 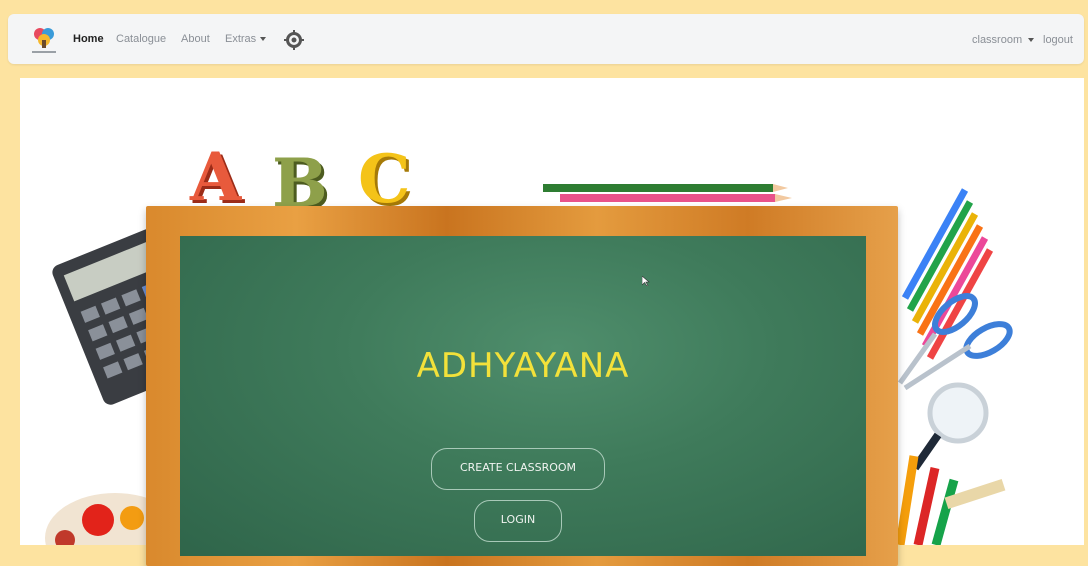 I want to click on nav-catalogue: Catalogue, so click(x=141, y=39).